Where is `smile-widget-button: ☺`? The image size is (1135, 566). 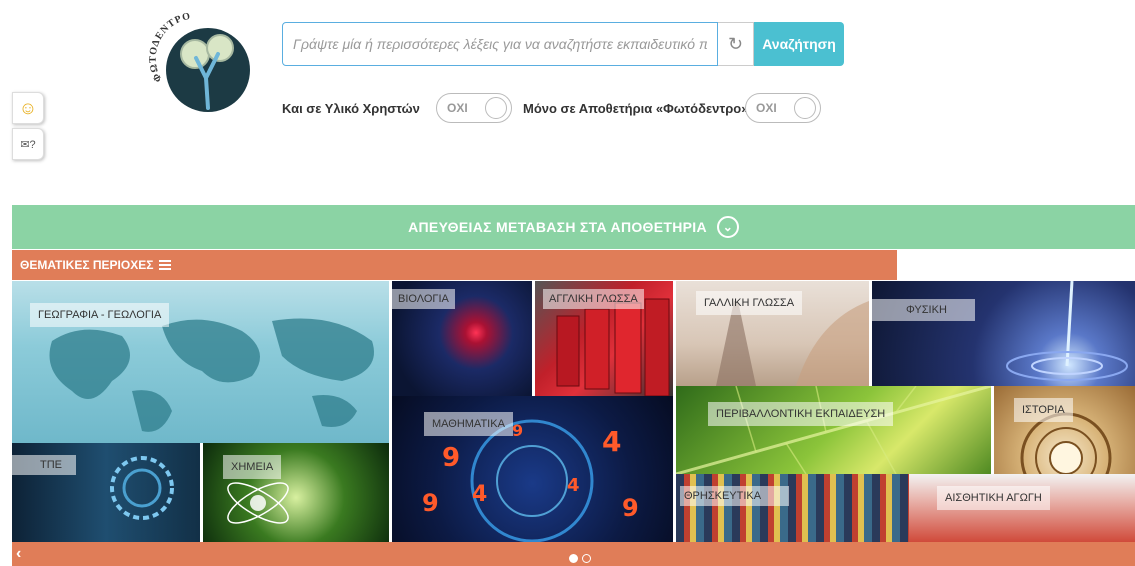
smile-widget-button: ☺ is located at coordinates (28, 108).